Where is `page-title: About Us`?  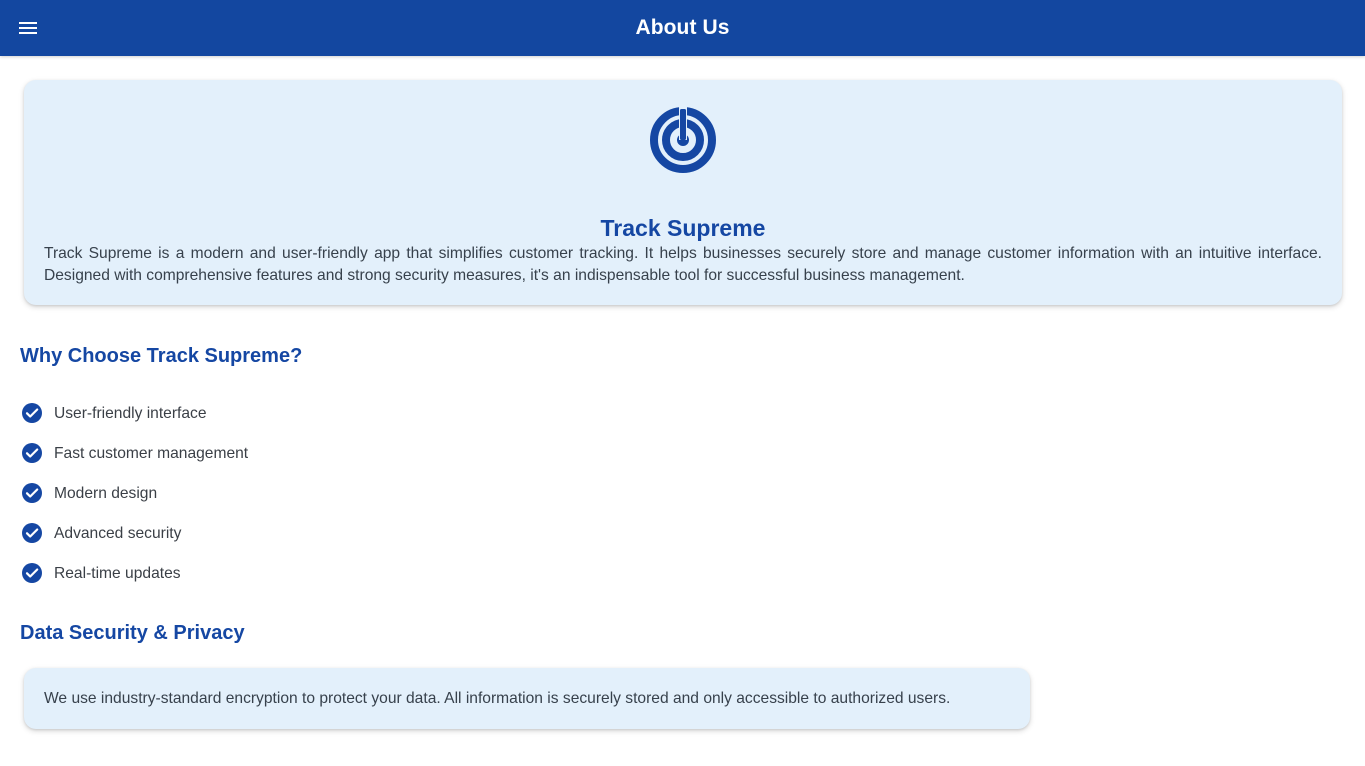
page-title: About Us is located at coordinates (682, 27).